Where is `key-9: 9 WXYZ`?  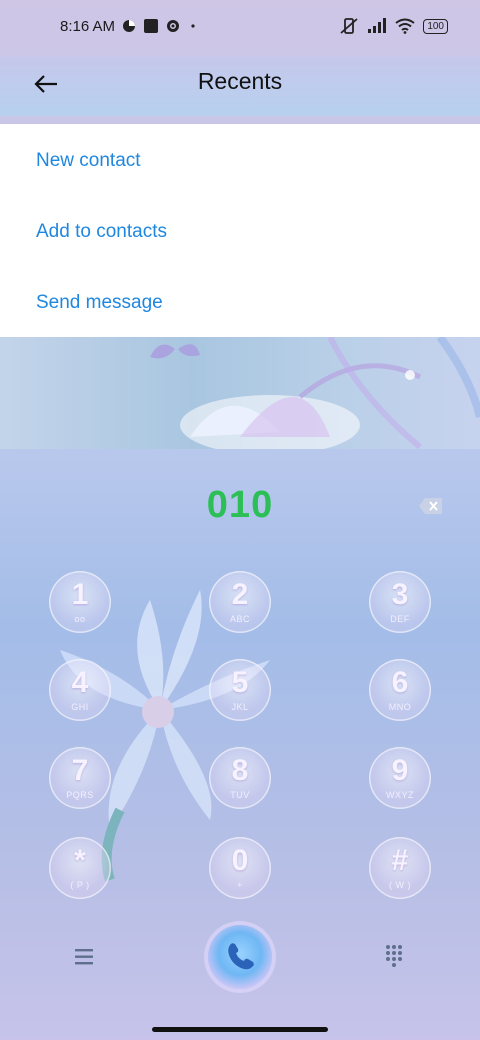
key-9: 9 WXYZ is located at coordinates (400, 778).